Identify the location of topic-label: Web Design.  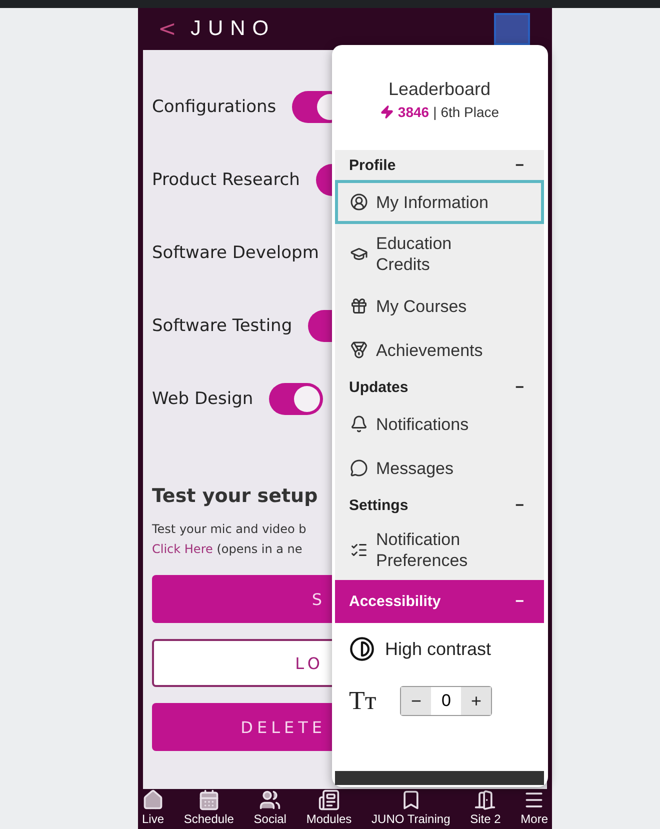
(203, 398).